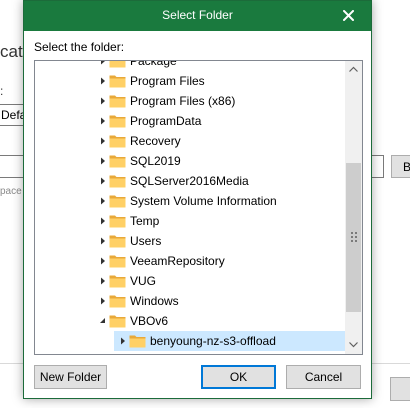 The width and height of the screenshot is (410, 408). Describe the element at coordinates (11, 191) in the screenshot. I see `background-hint-text: pace` at that location.